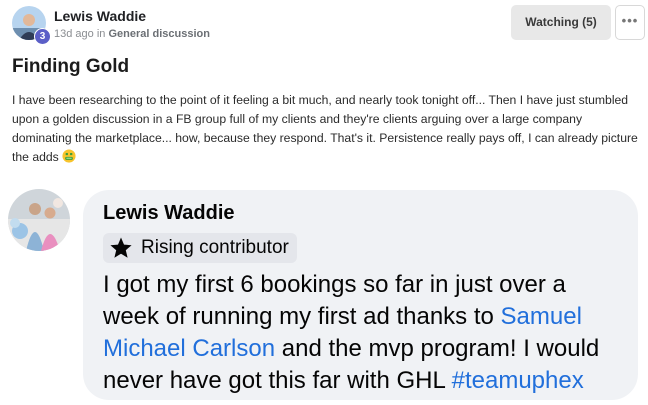  Describe the element at coordinates (39, 220) in the screenshot. I see `comment-avatar-photo` at that location.